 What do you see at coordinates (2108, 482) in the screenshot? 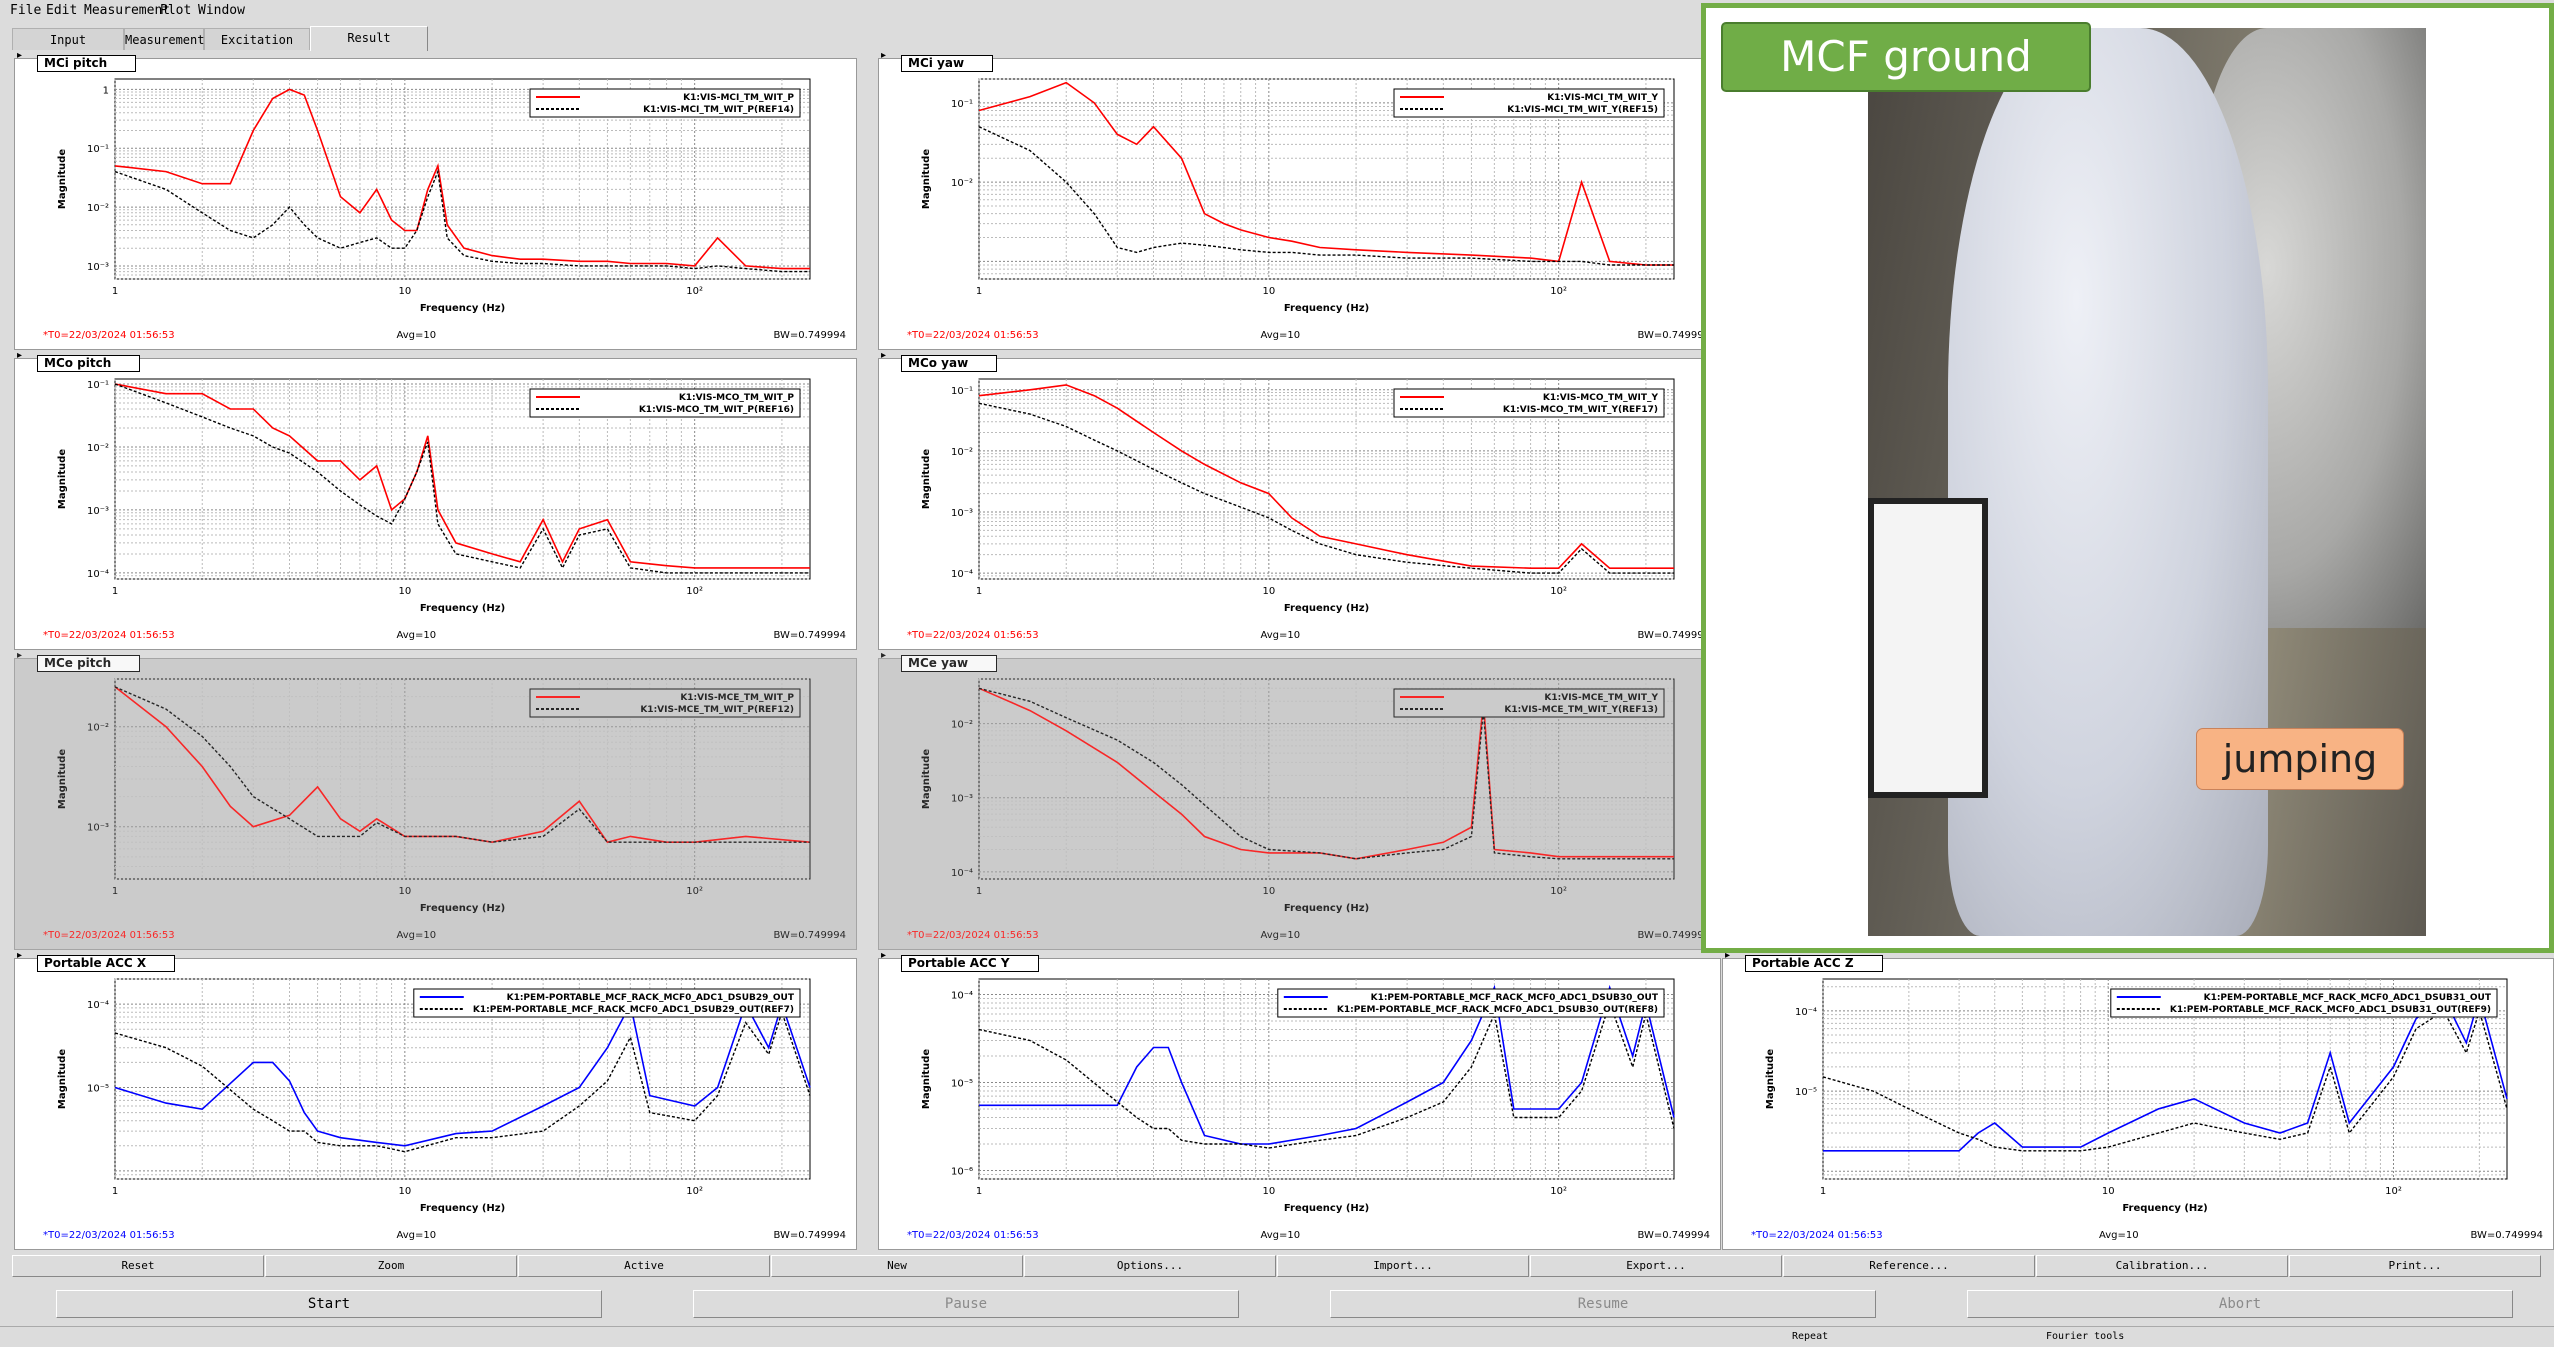
I see `person-shape` at bounding box center [2108, 482].